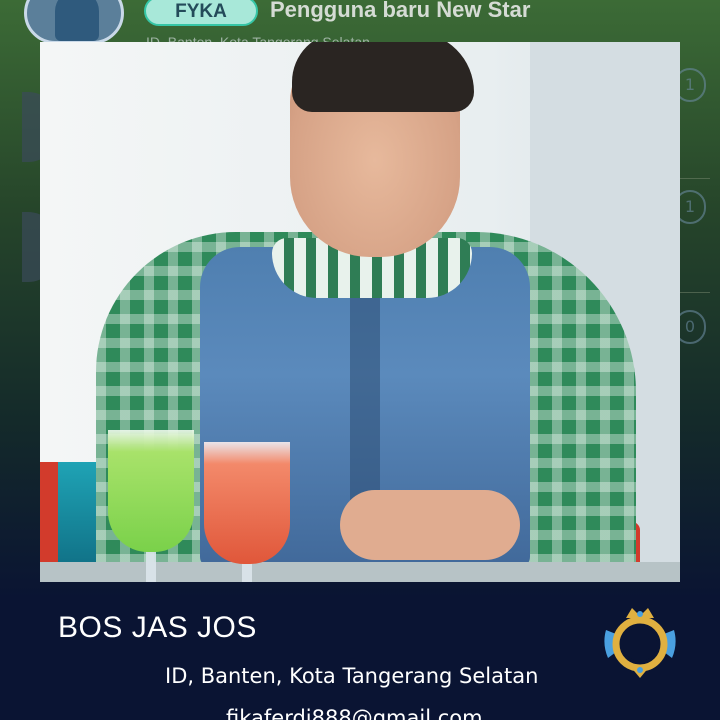 The width and height of the screenshot is (720, 720). What do you see at coordinates (352, 676) in the screenshot?
I see `profile-location: ID, Banten, Kota Tangerang Selatan` at bounding box center [352, 676].